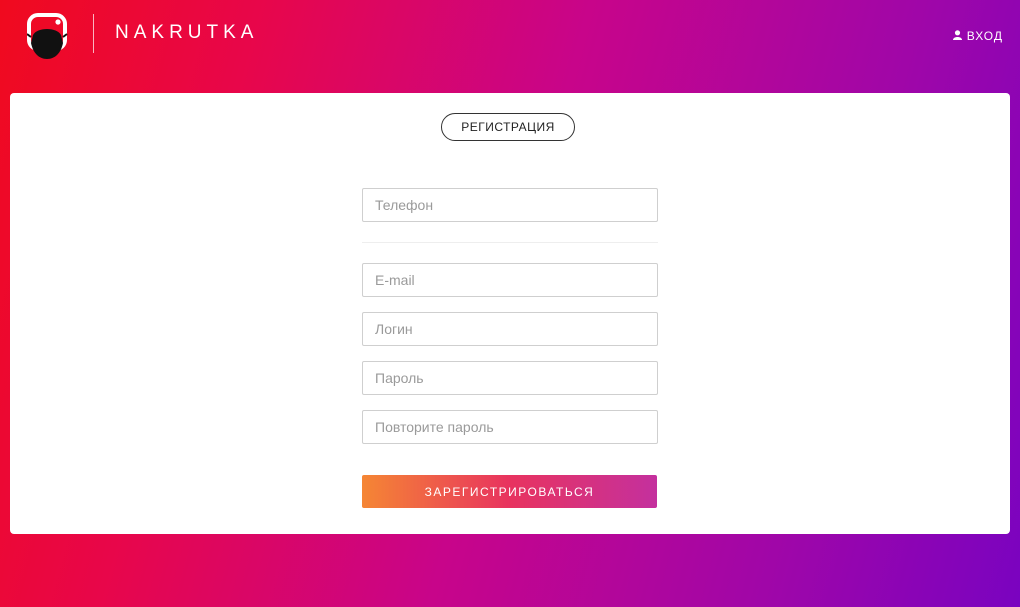  Describe the element at coordinates (984, 36) in the screenshot. I see `login-label: ВХОД` at that location.